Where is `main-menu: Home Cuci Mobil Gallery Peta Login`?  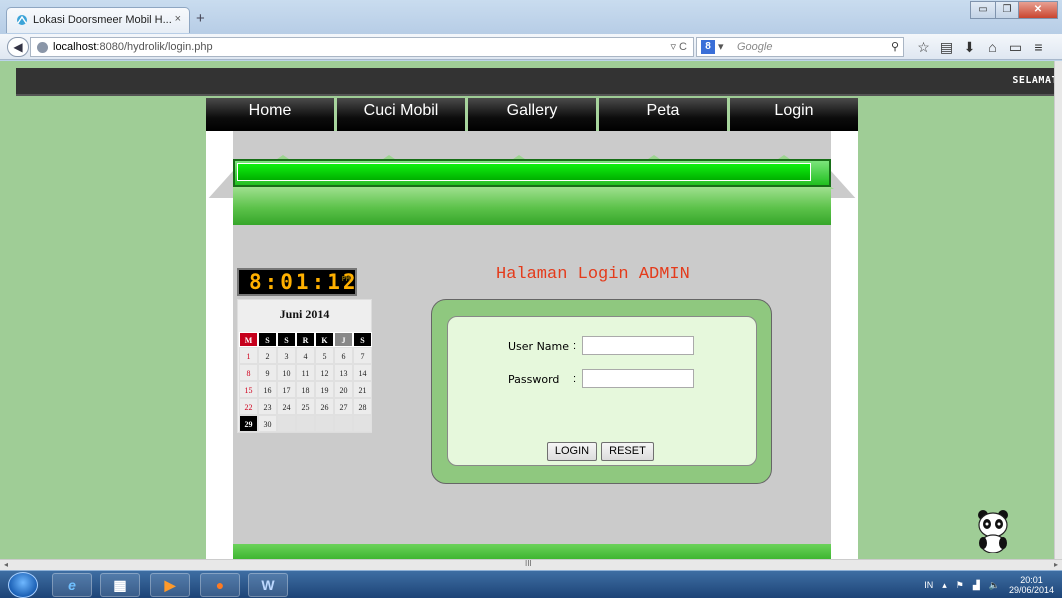
main-menu: Home Cuci Mobil Gallery Peta Login is located at coordinates (532, 114).